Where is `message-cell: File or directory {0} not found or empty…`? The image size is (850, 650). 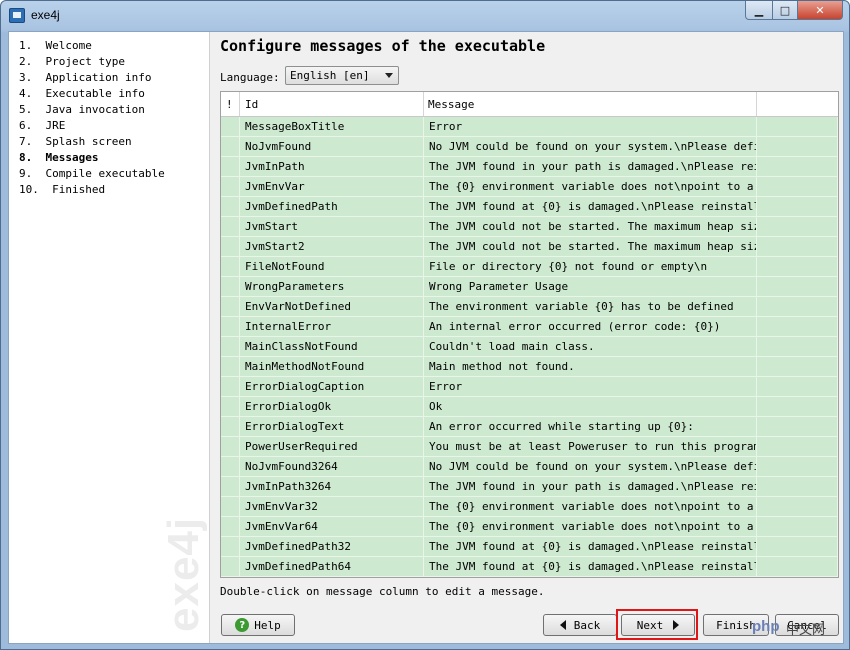 message-cell: File or directory {0} not found or empty… is located at coordinates (590, 267).